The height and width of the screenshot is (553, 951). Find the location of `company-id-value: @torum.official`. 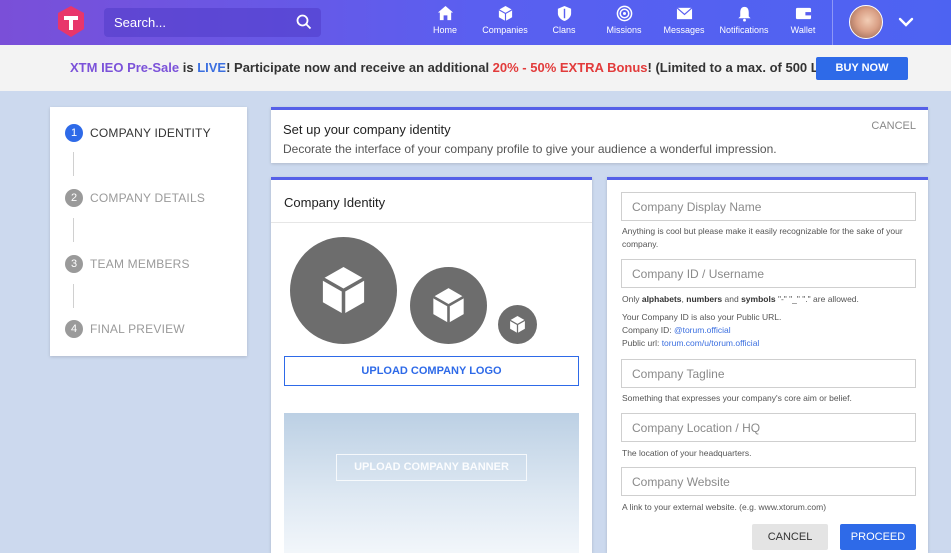

company-id-value: @torum.official is located at coordinates (702, 330).